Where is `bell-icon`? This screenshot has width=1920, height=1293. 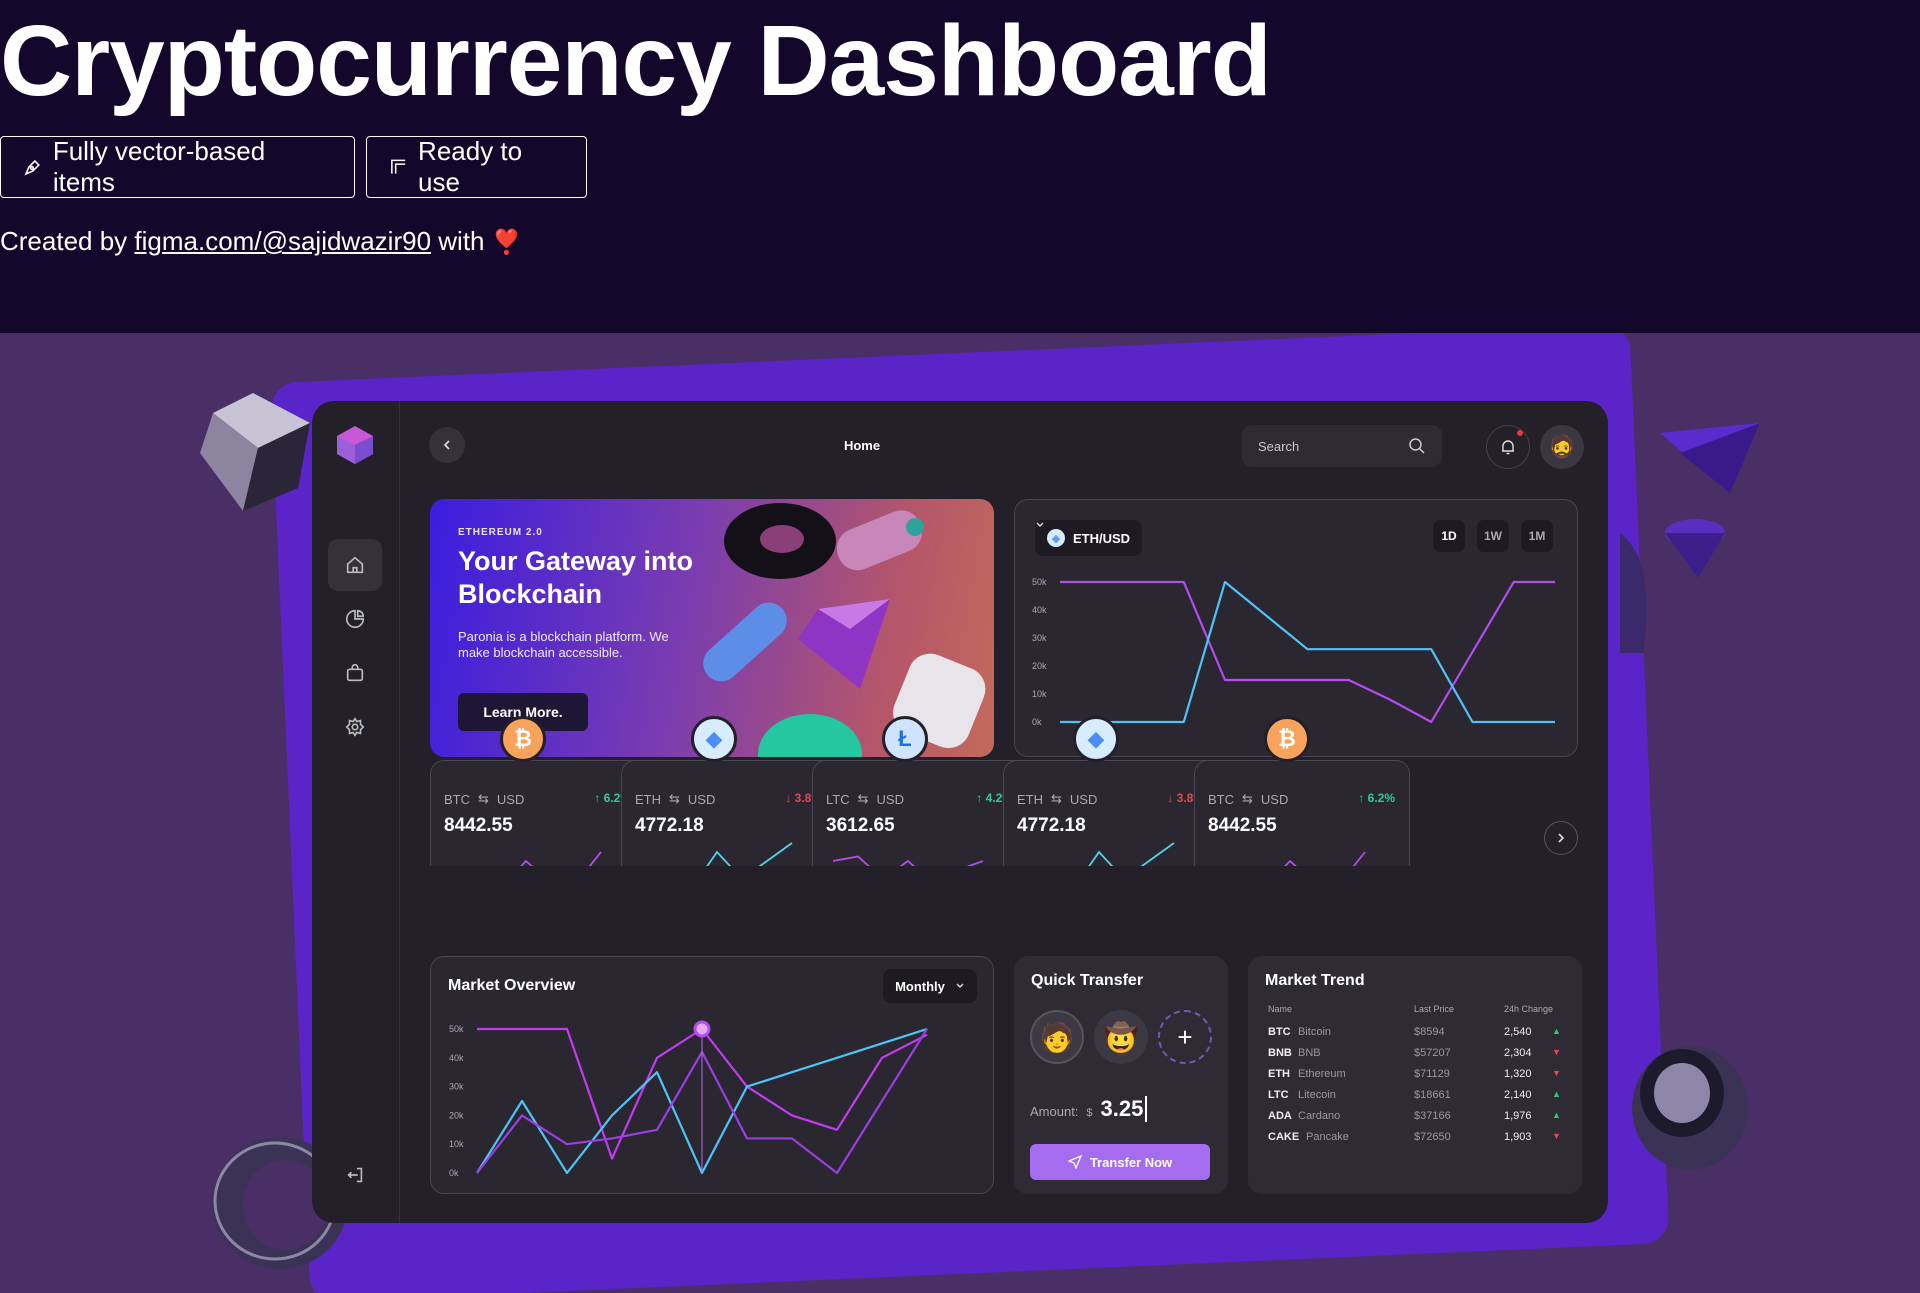
bell-icon is located at coordinates (1508, 447).